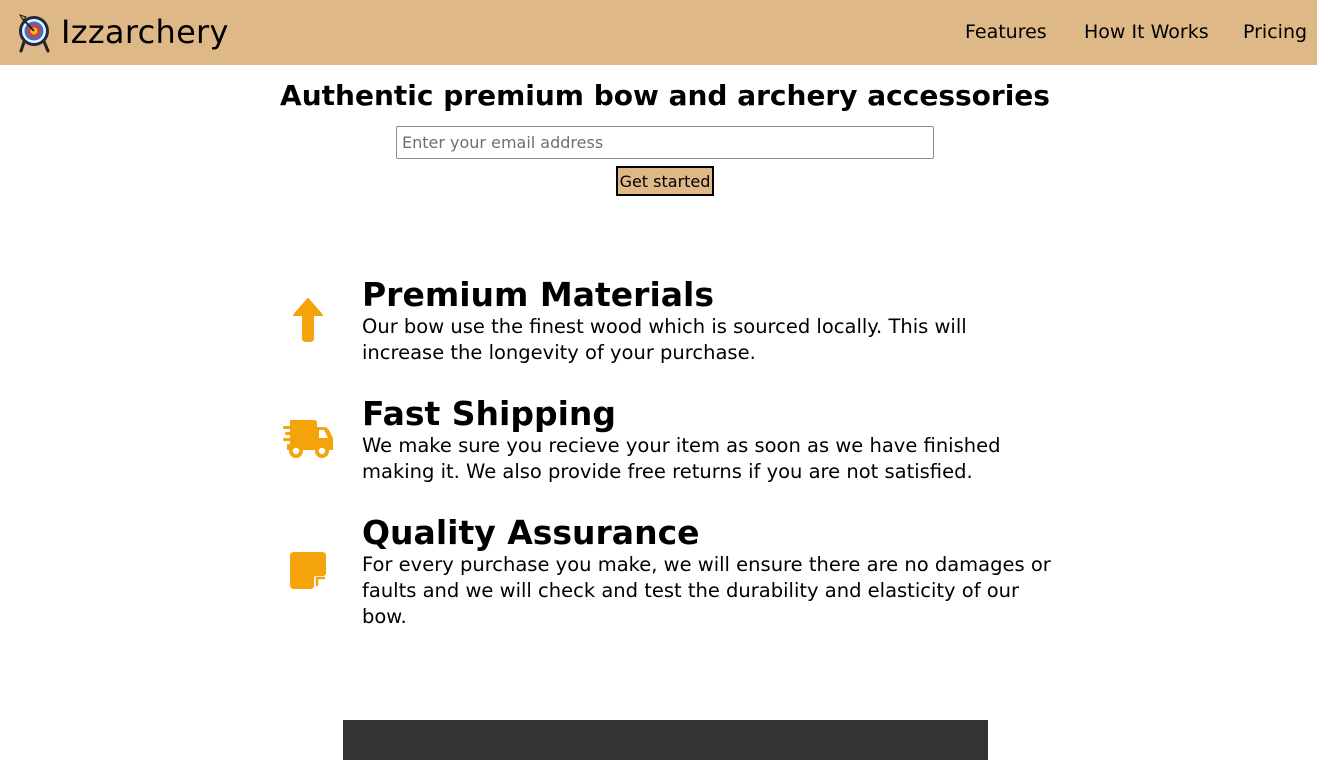 The width and height of the screenshot is (1317, 760). I want to click on brand-name: Izzarchery, so click(145, 32).